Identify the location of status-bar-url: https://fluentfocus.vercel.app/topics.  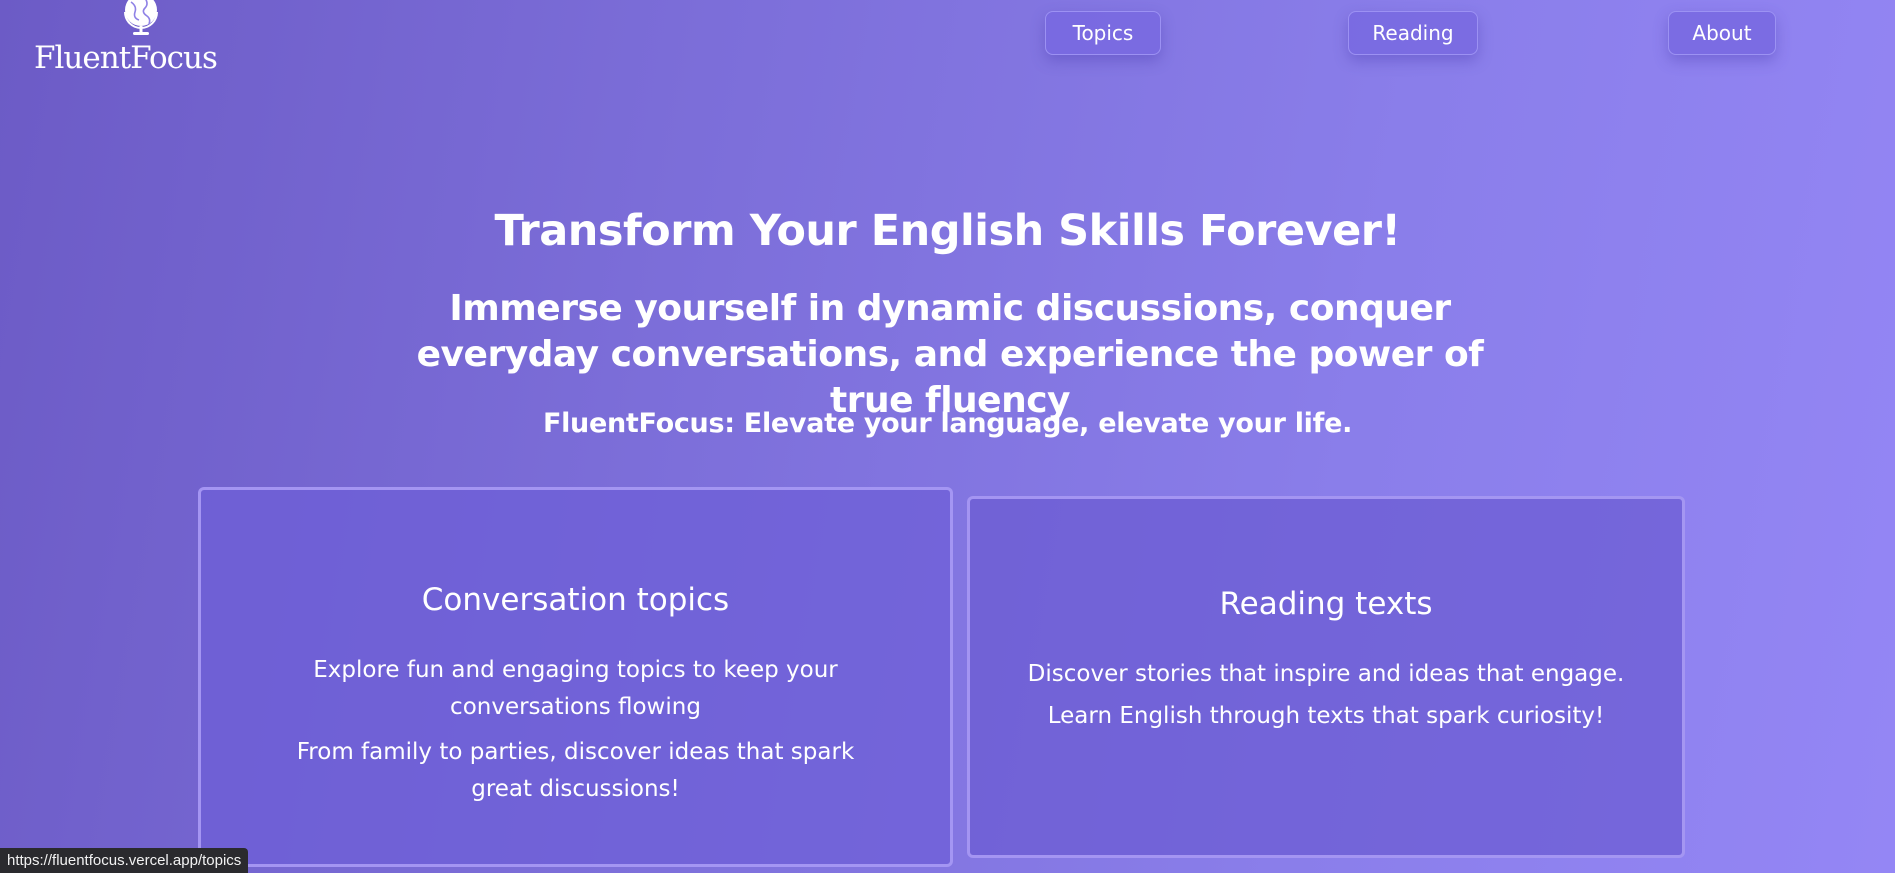
(124, 860).